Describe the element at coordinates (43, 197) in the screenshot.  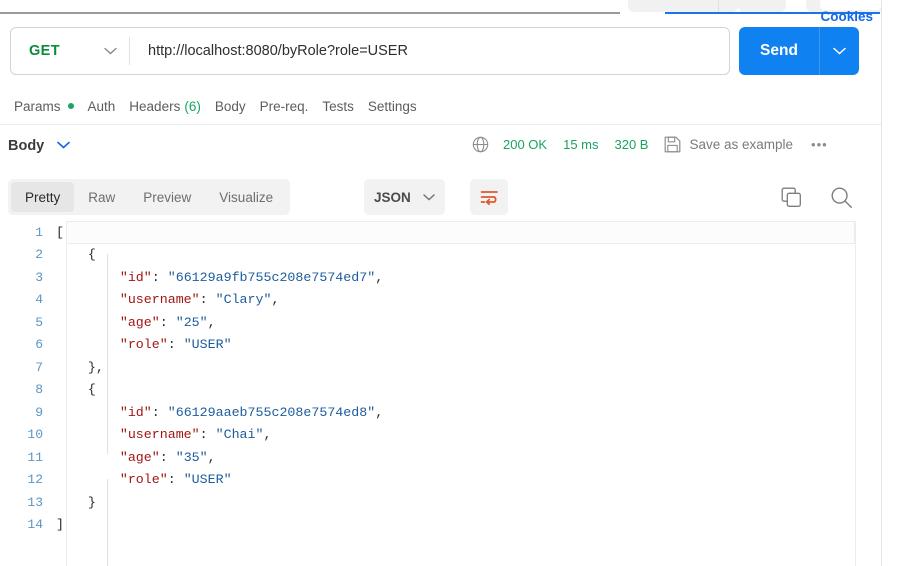
I see `response-view-tab-pretty: Pretty` at that location.